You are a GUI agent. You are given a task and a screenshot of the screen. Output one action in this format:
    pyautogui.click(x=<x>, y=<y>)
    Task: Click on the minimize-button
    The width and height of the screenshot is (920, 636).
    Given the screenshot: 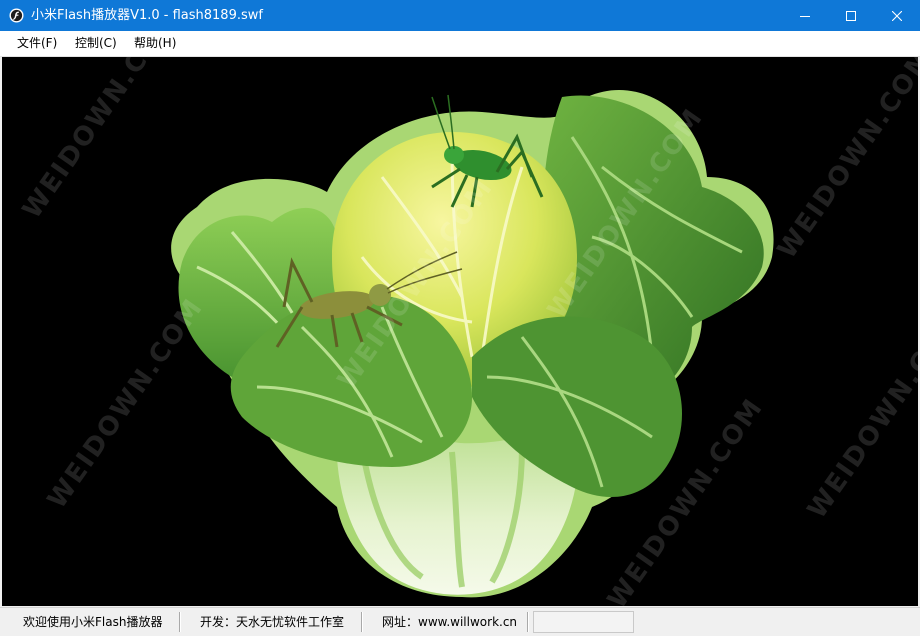 What is the action you would take?
    pyautogui.click(x=805, y=15)
    